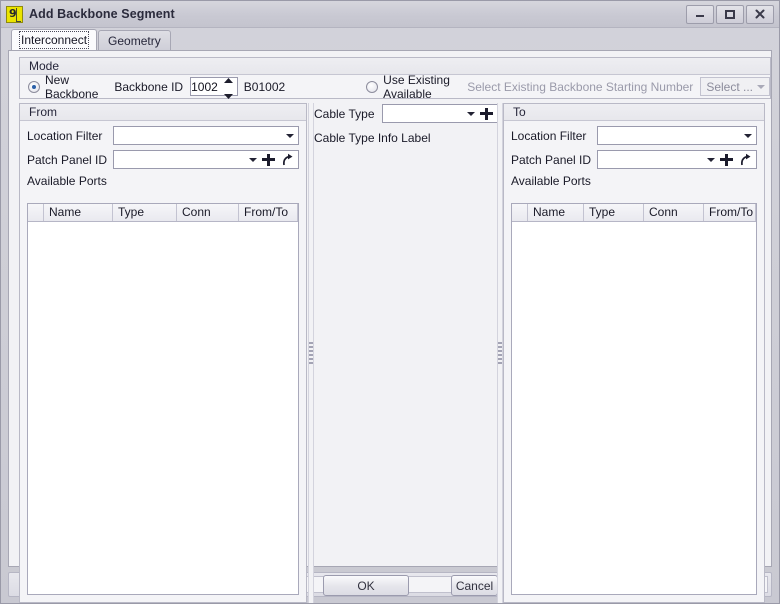 Image resolution: width=780 pixels, height=604 pixels. What do you see at coordinates (229, 88) in the screenshot?
I see `stepper-arrows-icon` at bounding box center [229, 88].